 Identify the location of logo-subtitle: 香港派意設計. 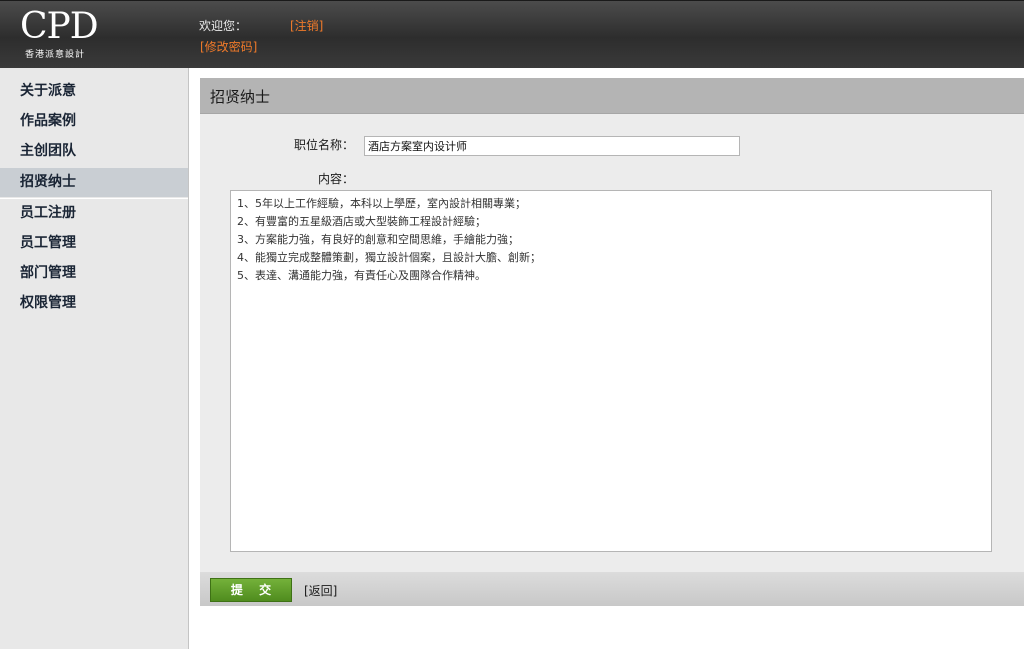
(55, 55).